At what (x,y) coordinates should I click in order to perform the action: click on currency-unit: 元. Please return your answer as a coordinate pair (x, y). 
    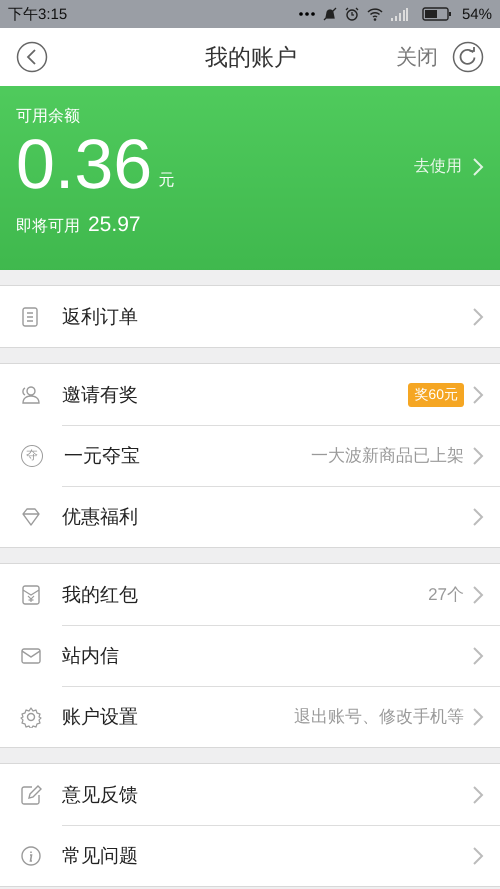
    Looking at the image, I should click on (166, 181).